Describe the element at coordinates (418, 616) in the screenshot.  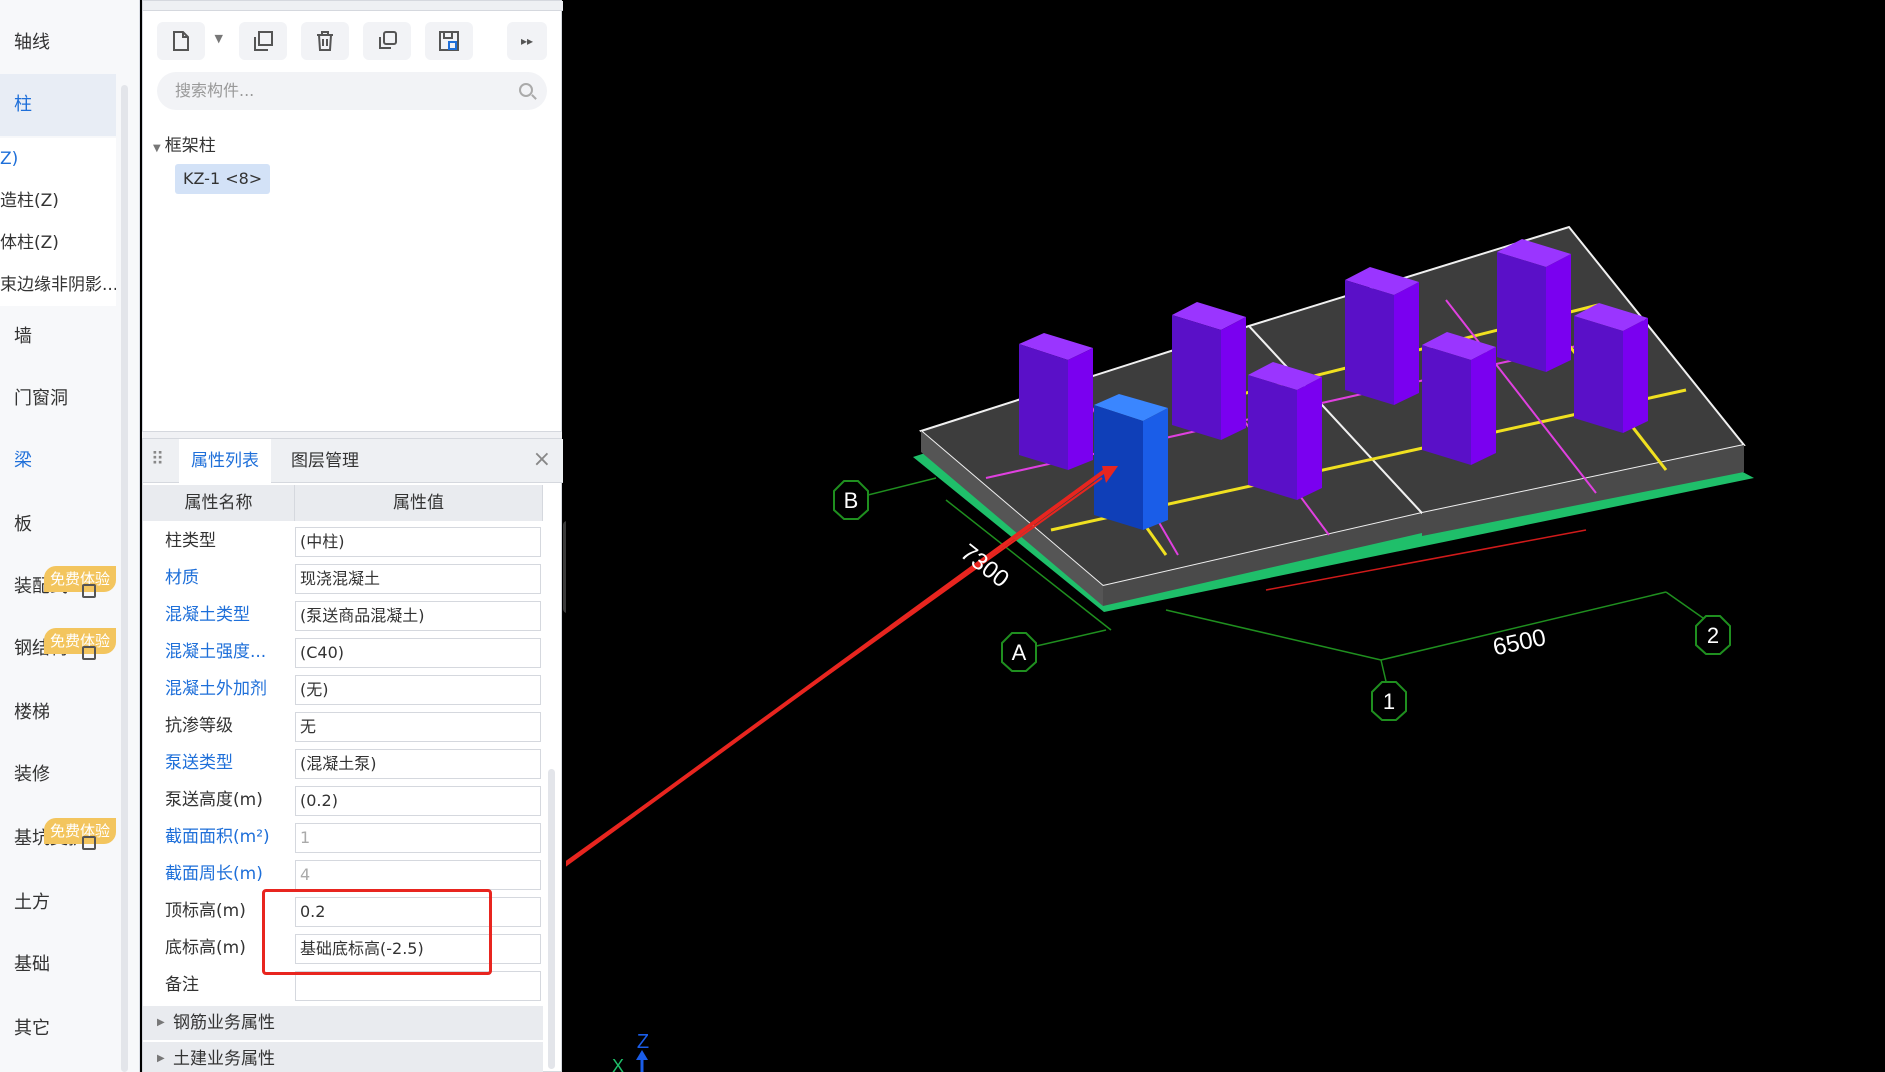
I see `property-value: (泵送商品混凝土)` at that location.